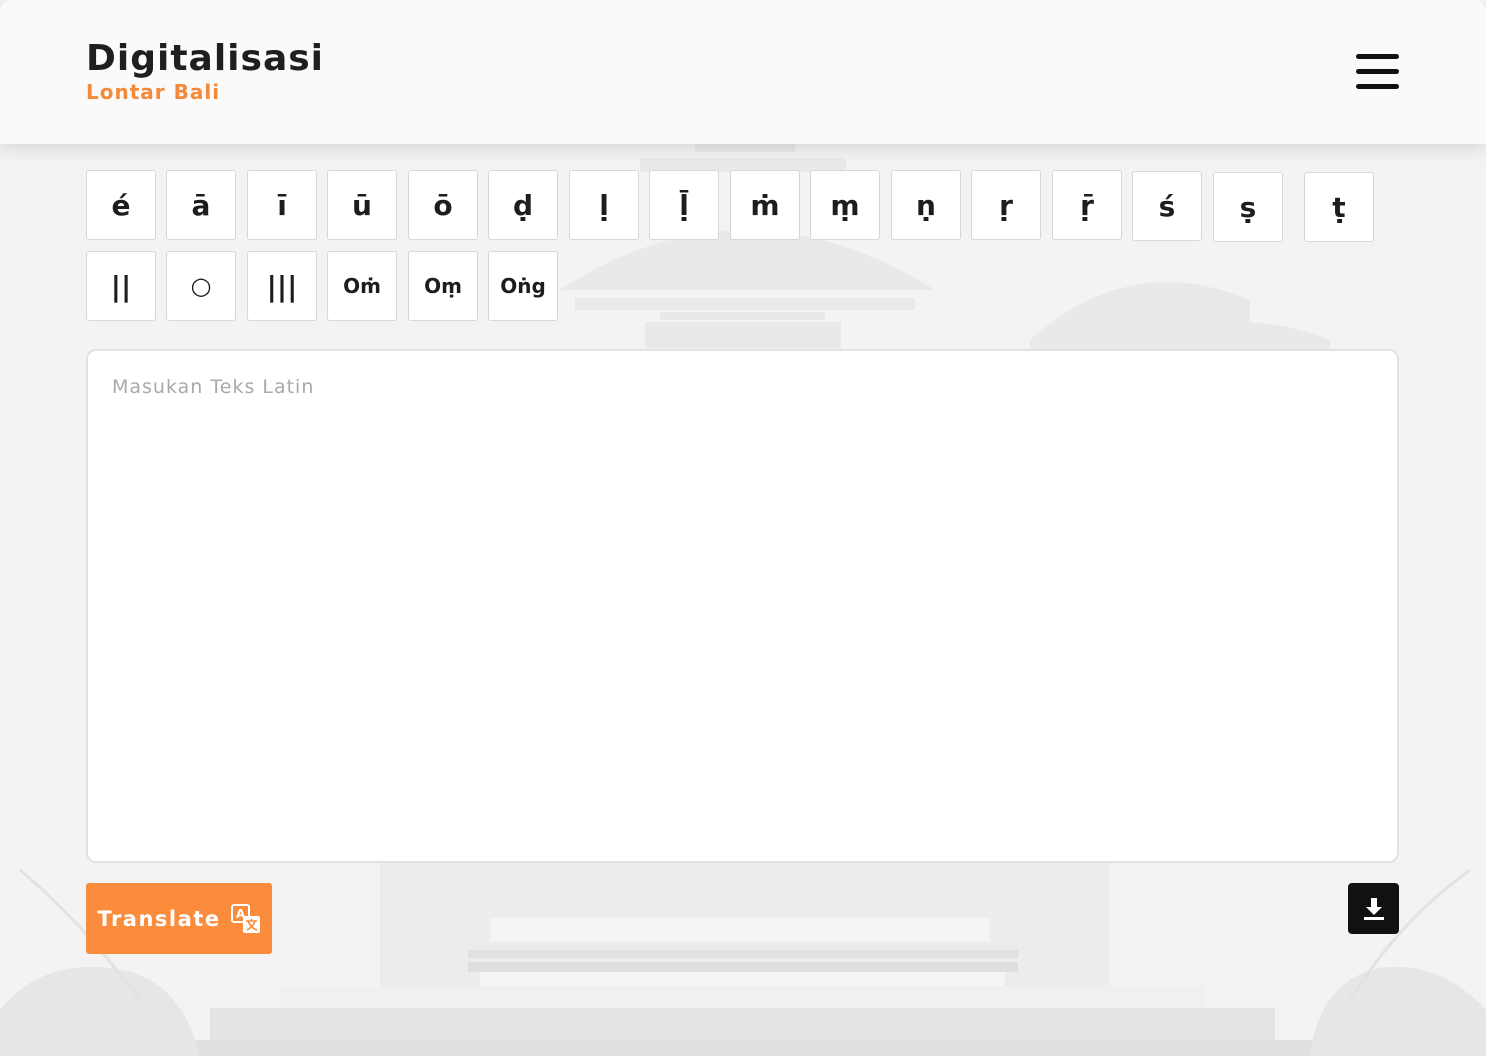 The image size is (1486, 1056). Describe the element at coordinates (205, 58) in the screenshot. I see `brand-title: Digitalisasi` at that location.